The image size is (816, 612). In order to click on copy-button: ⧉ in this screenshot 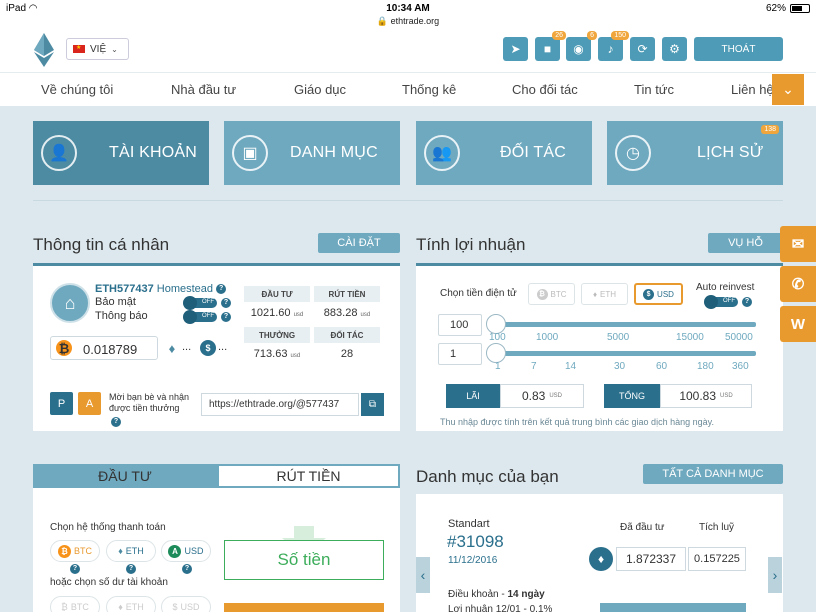, I will do `click(372, 404)`.